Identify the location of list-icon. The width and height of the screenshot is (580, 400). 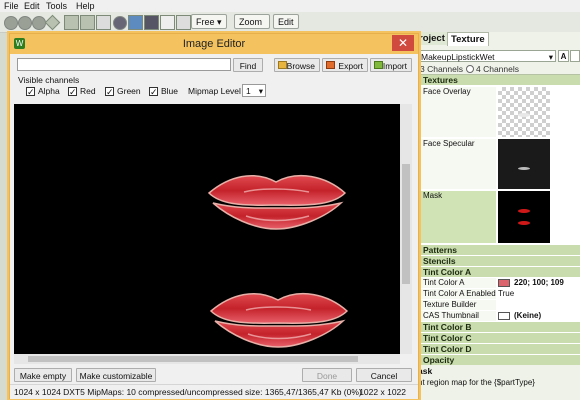
(575, 56).